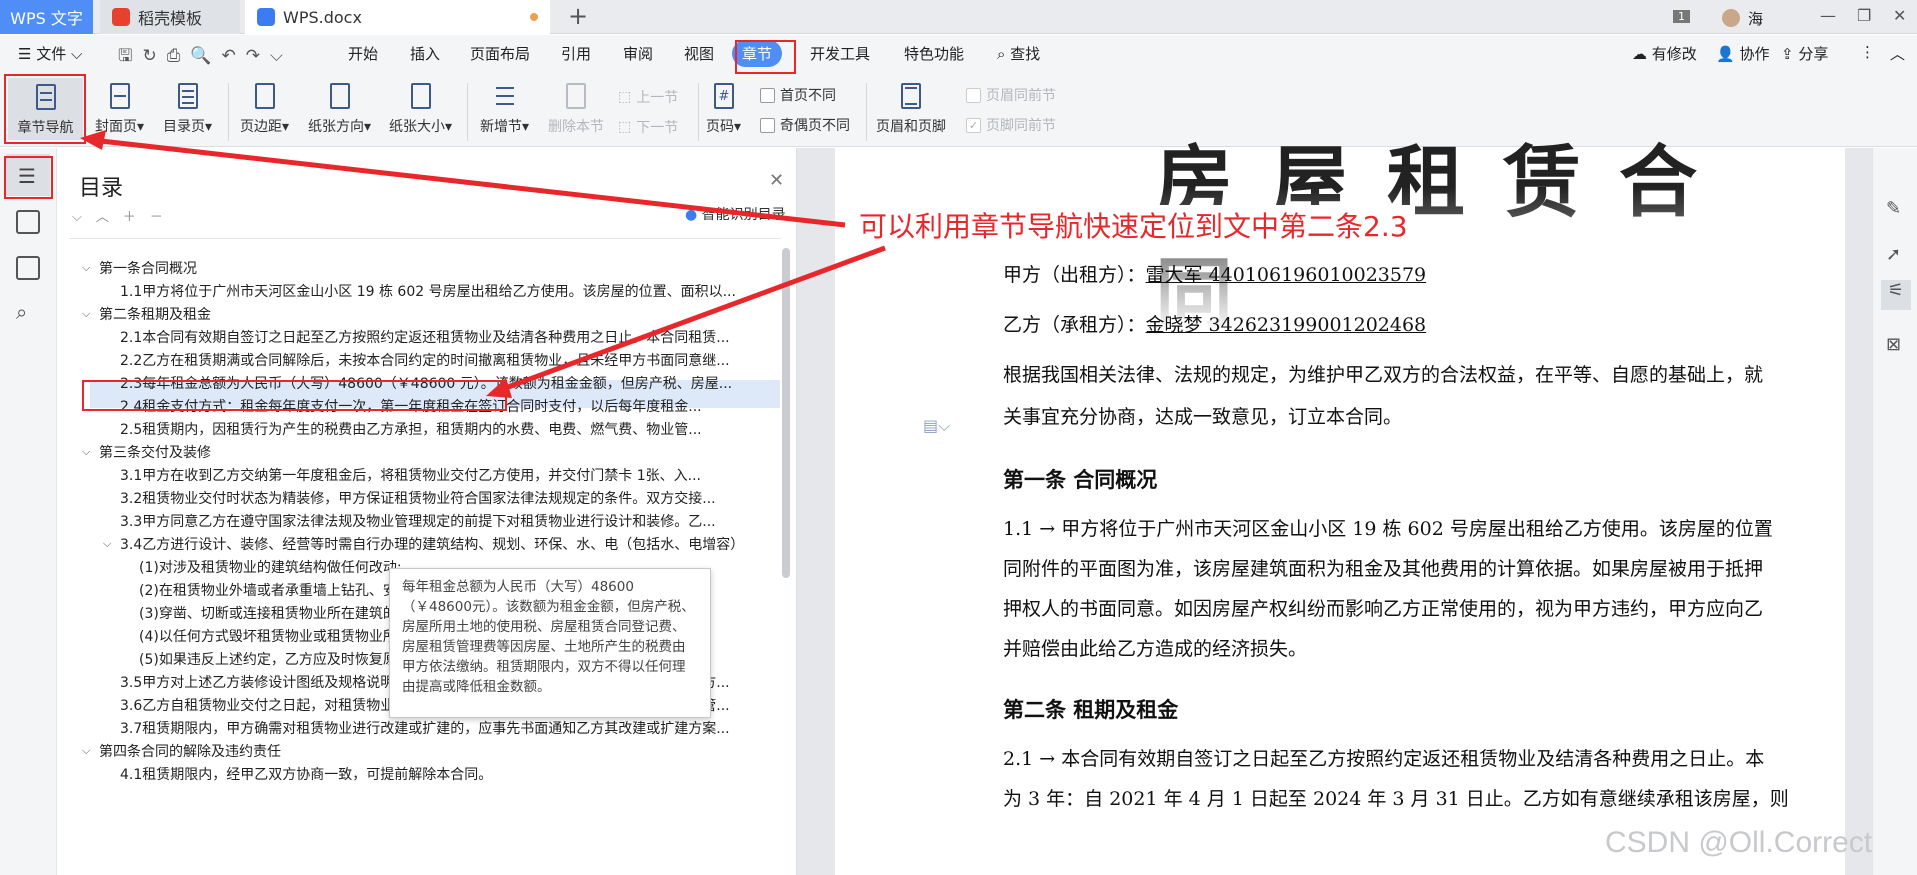  I want to click on annotation-caption: 可以利用章节导航快速定位到文中第二条2.3, so click(1133, 225).